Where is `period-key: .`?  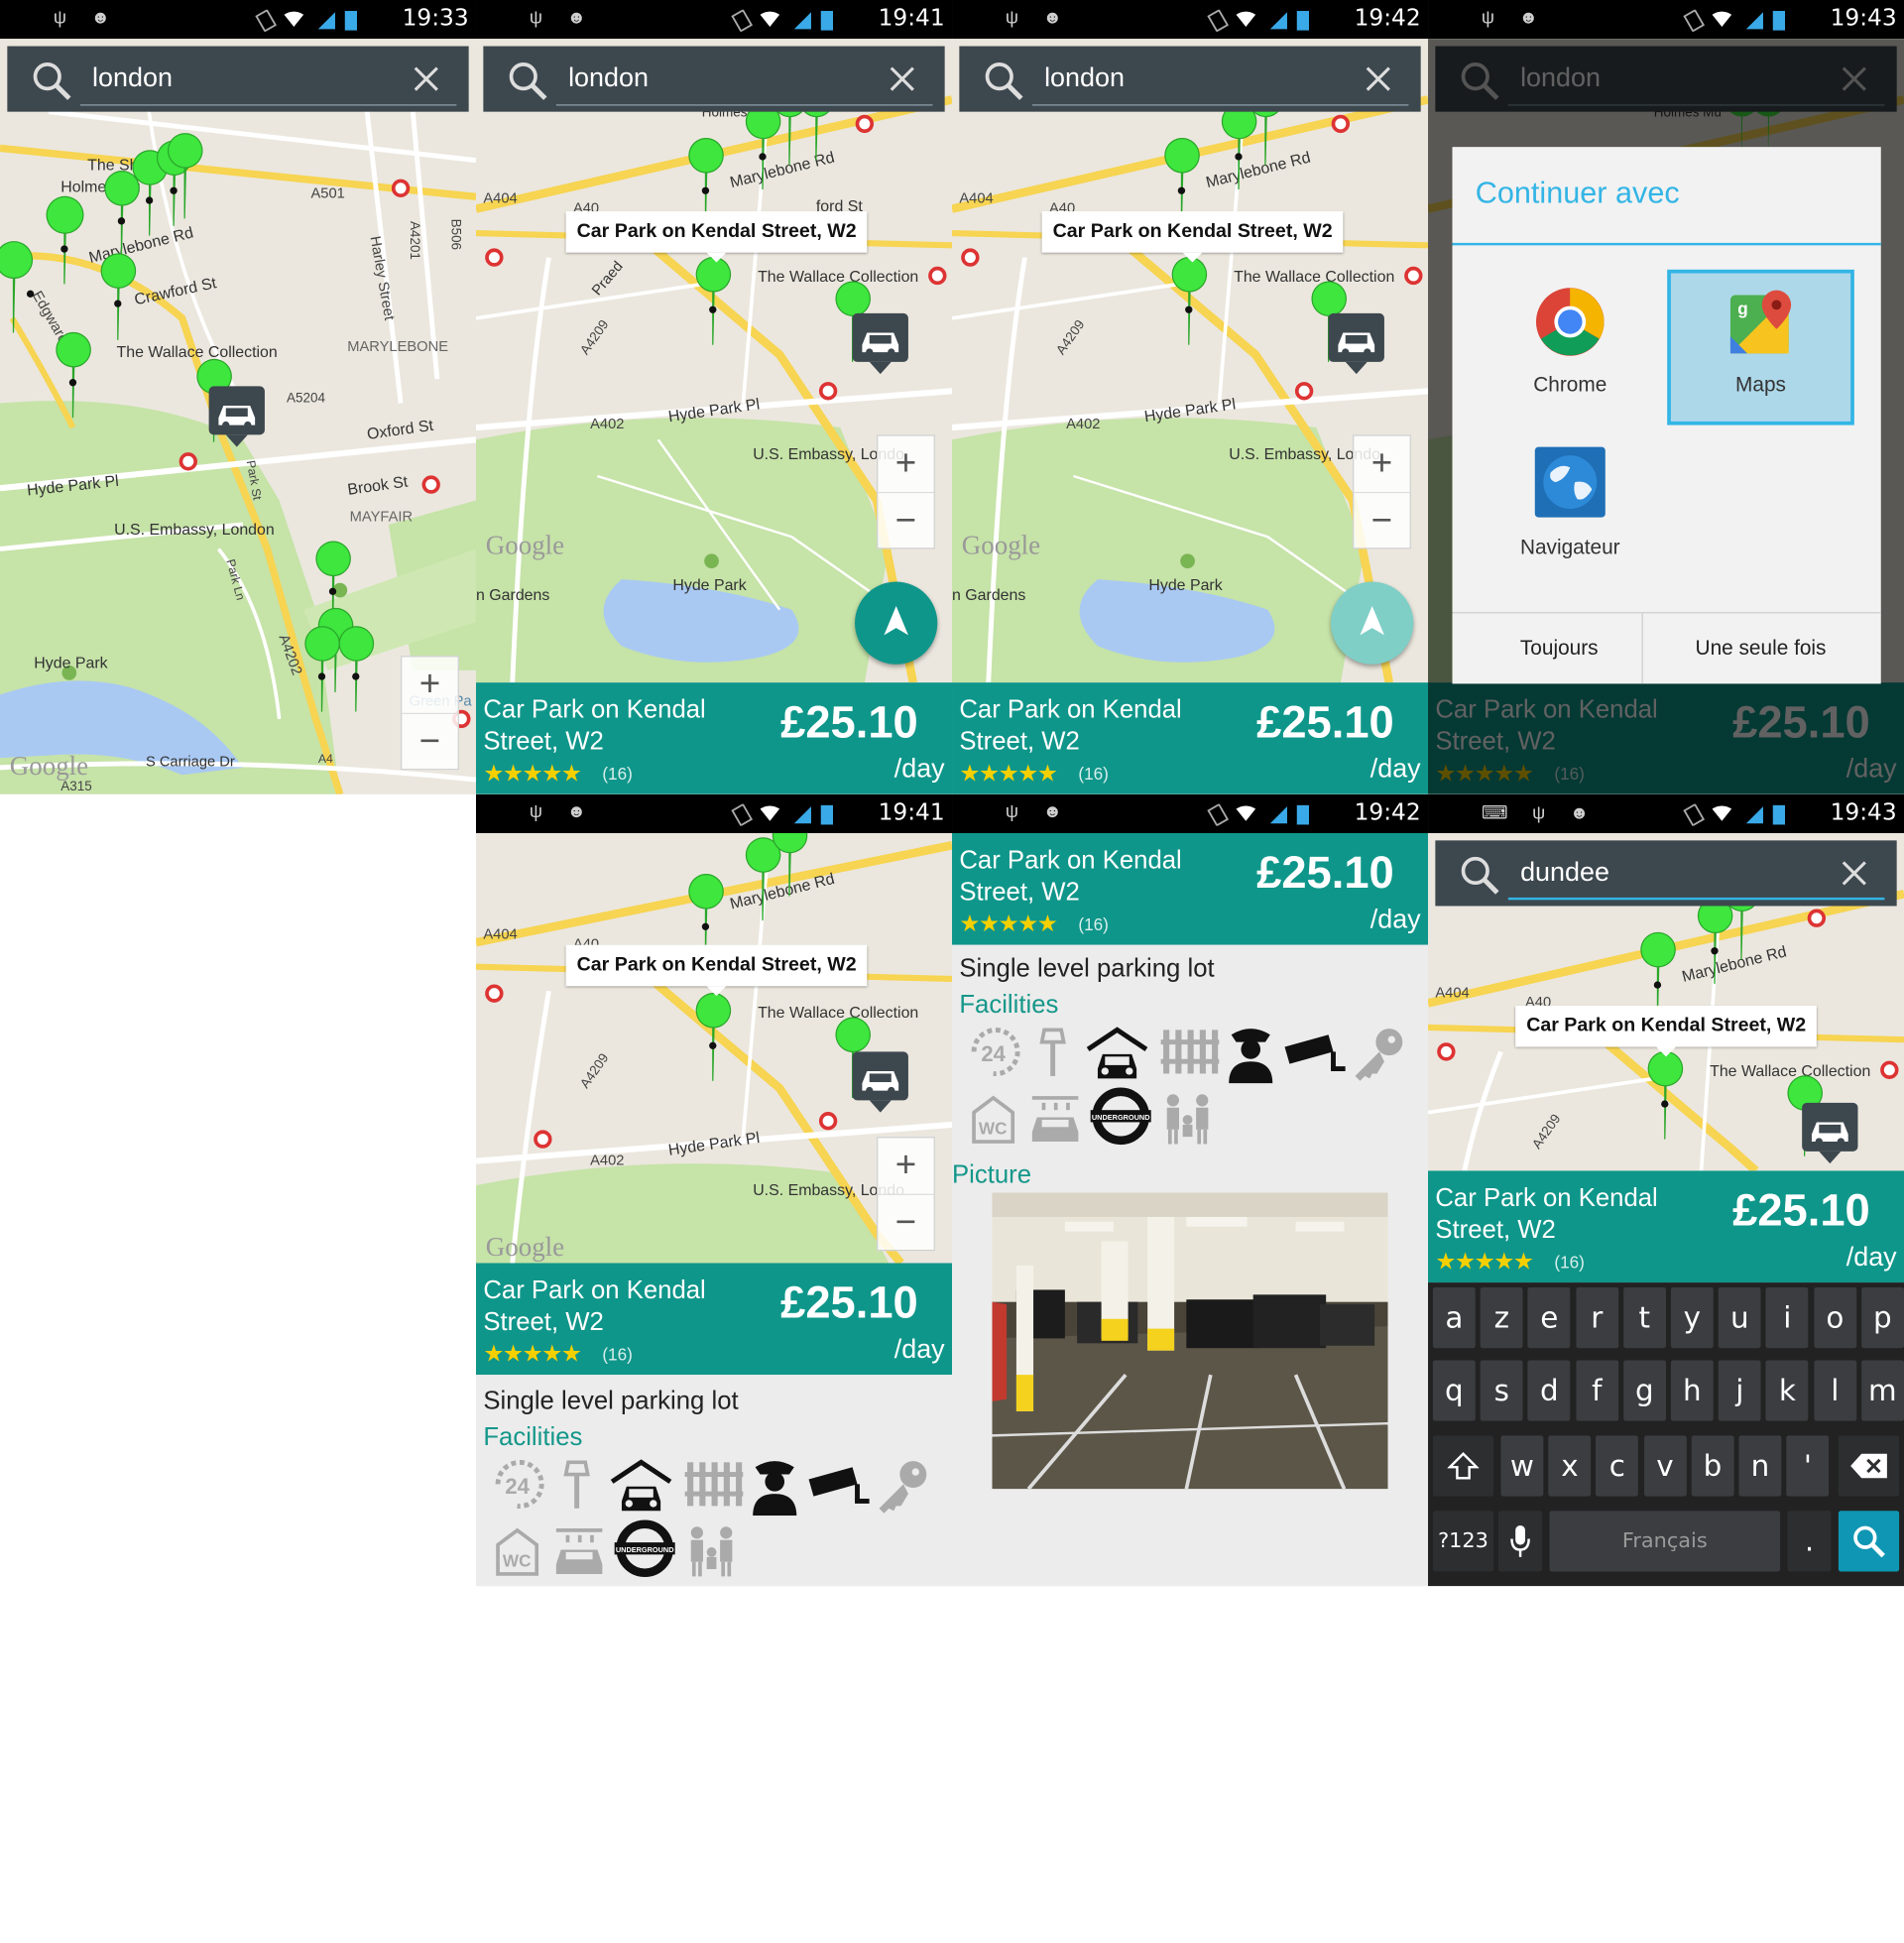 period-key: . is located at coordinates (1809, 1541).